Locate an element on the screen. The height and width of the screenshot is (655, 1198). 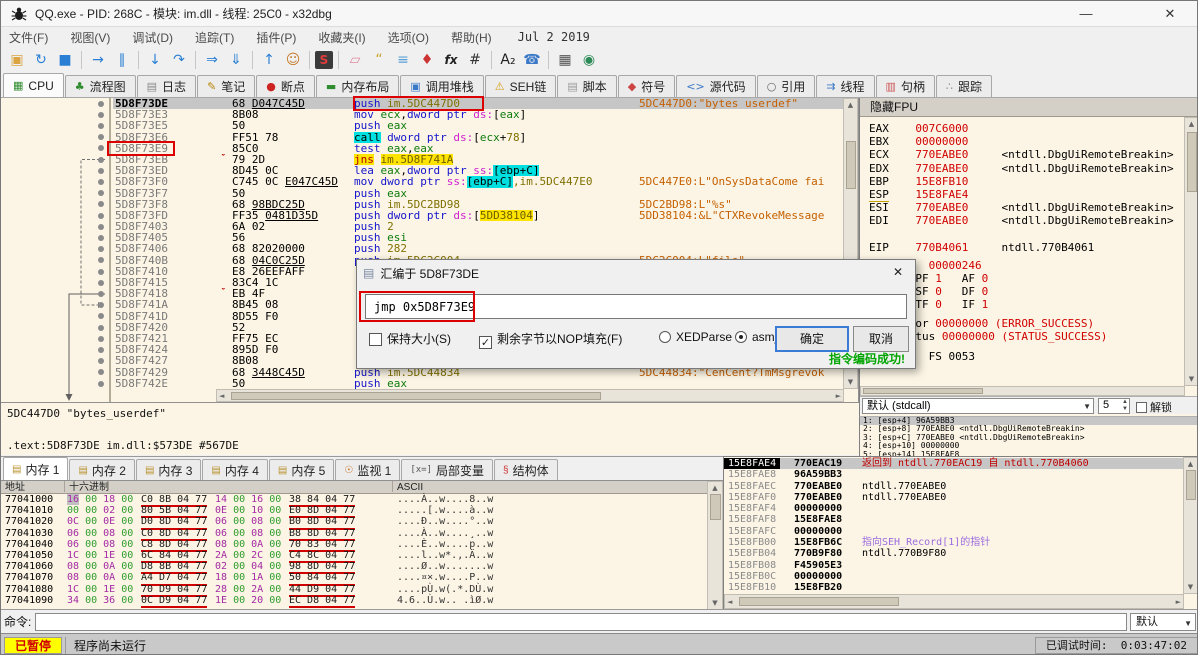
register-row: EIP 770B4061 ntdll.770B4061 is located at coordinates (981, 247).